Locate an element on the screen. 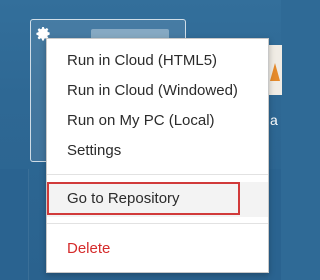  menu-item-run-local-pc: Run on My PC (Local) is located at coordinates (157, 120).